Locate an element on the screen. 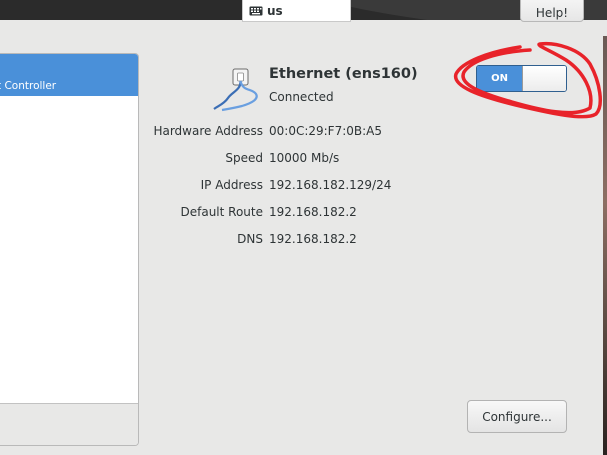 Image resolution: width=607 pixels, height=455 pixels. detail-row-ip-address: IP Address 192.168.182.129/24 is located at coordinates (360, 186).